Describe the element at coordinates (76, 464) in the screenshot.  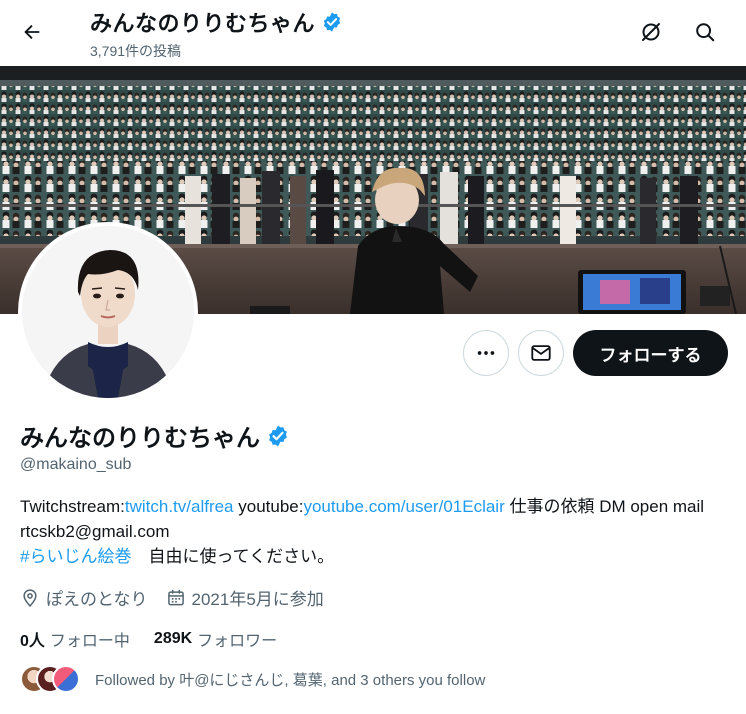
I see `profile-handle: @makaino_sub` at that location.